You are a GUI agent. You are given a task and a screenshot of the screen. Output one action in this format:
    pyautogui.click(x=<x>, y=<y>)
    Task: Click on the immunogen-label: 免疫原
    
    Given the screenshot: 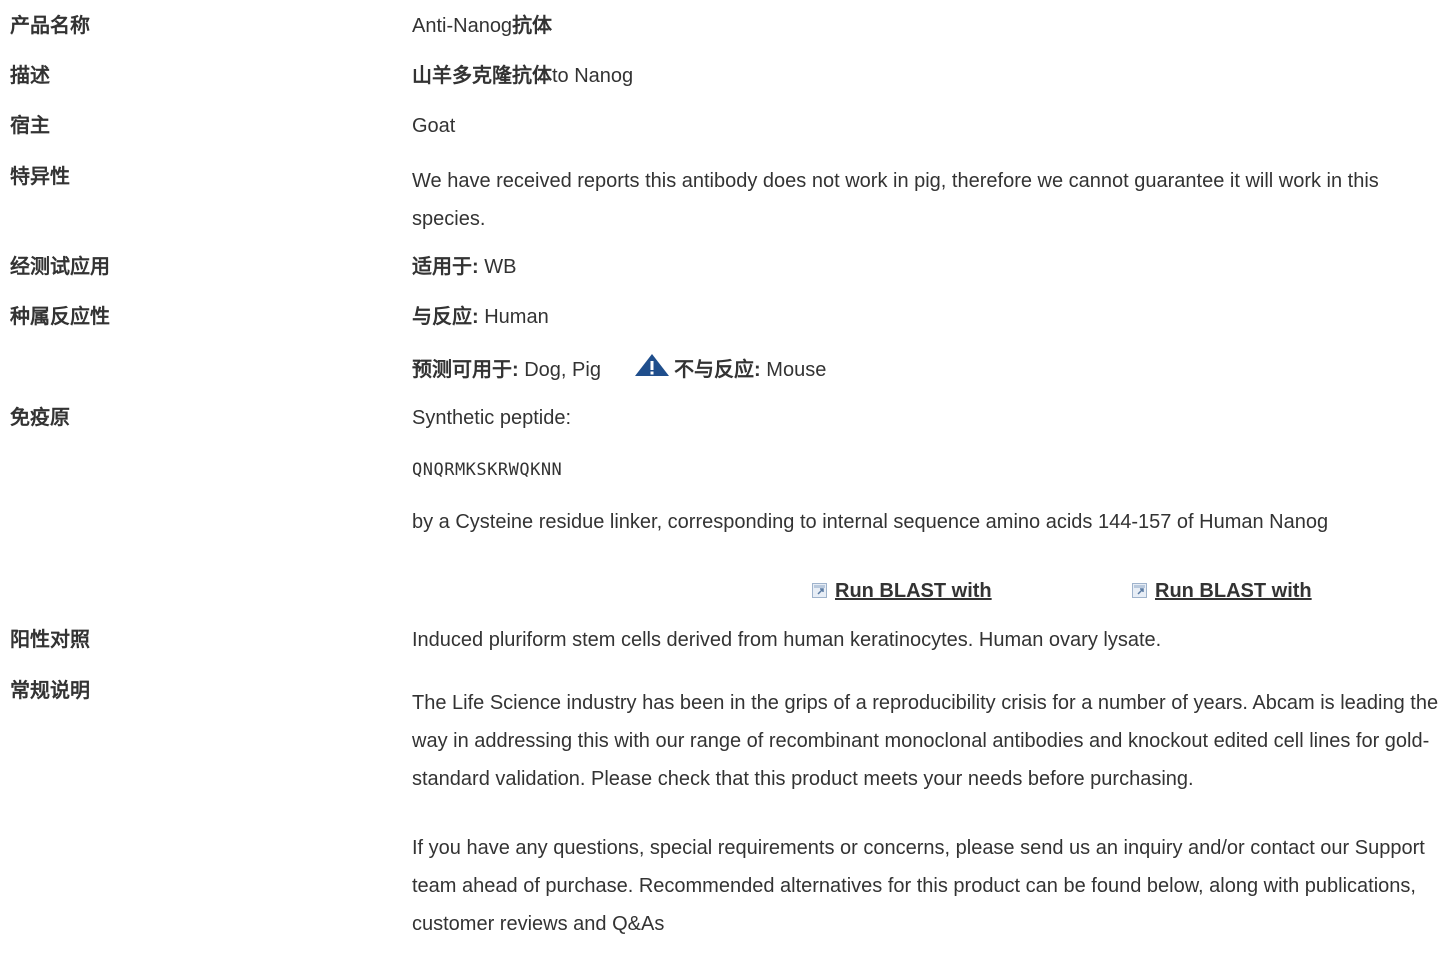 What is the action you would take?
    pyautogui.click(x=40, y=418)
    